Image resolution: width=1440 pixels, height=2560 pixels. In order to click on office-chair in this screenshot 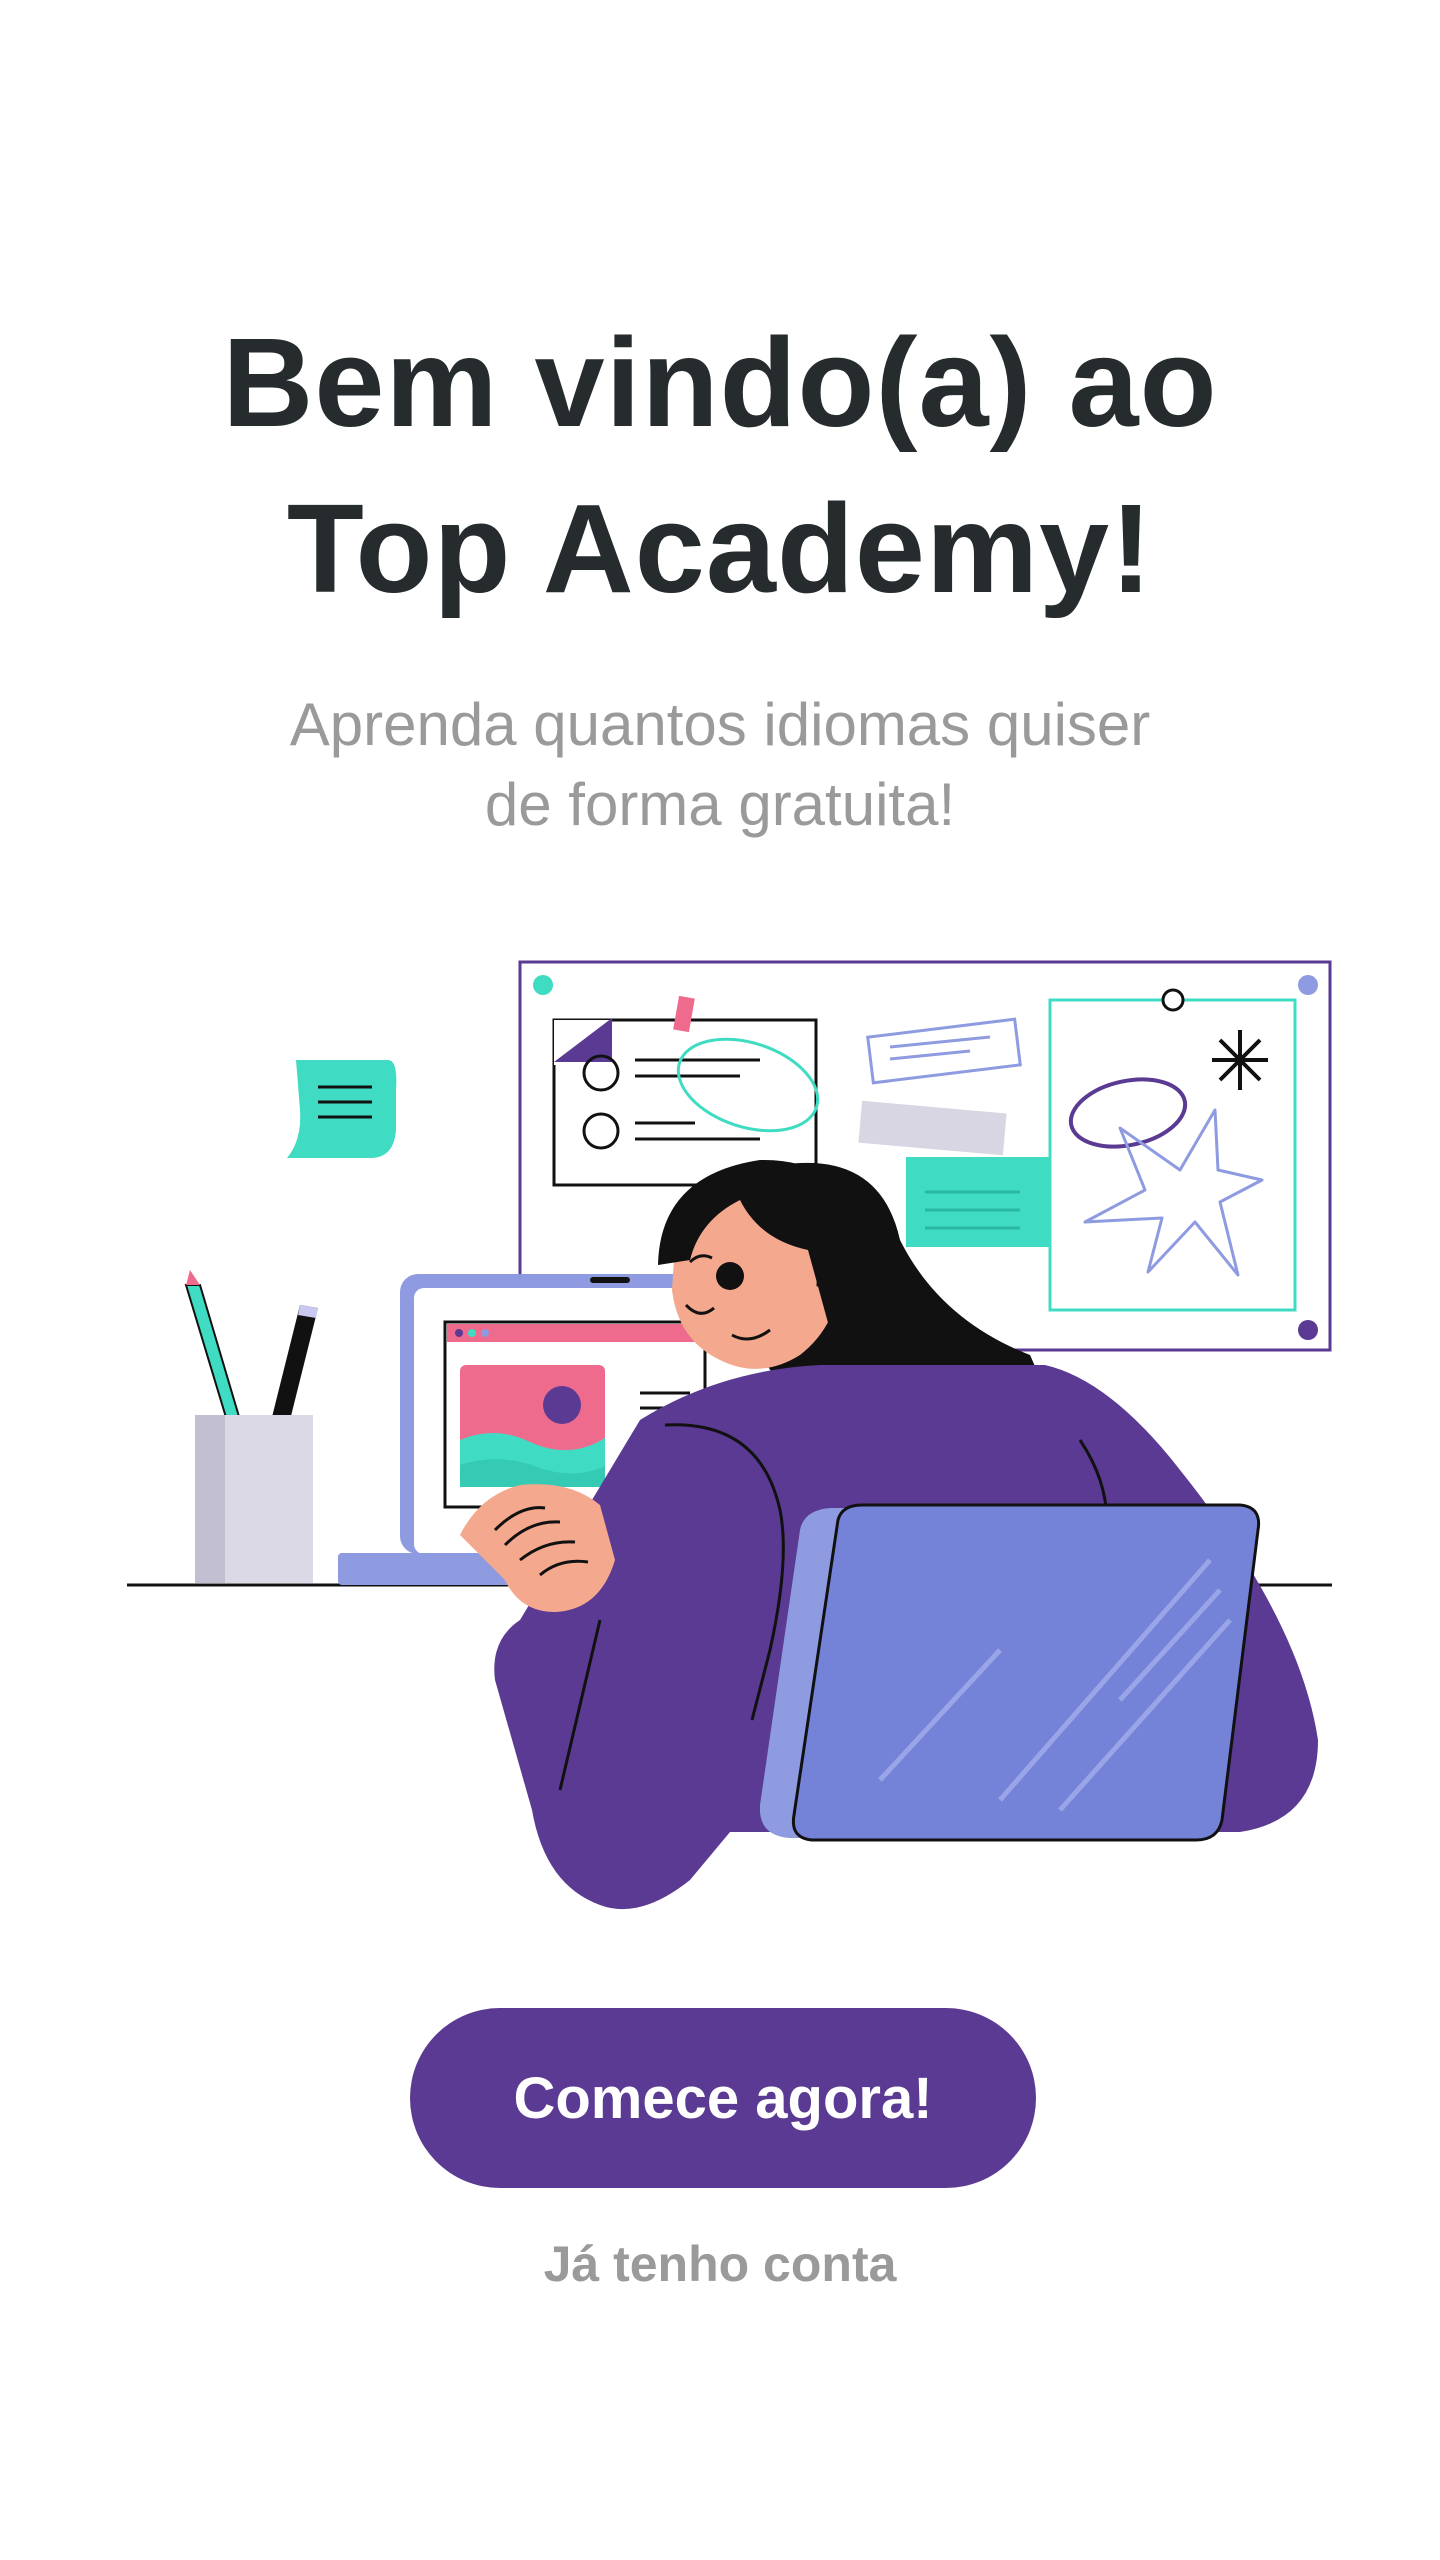, I will do `click(1010, 1672)`.